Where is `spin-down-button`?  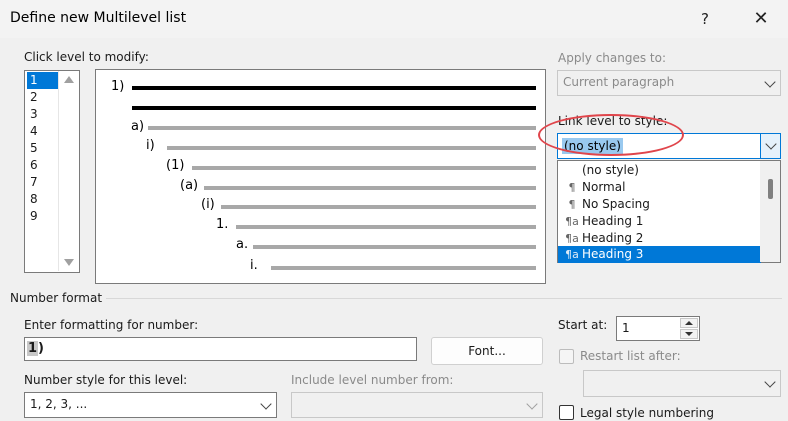 spin-down-button is located at coordinates (689, 334).